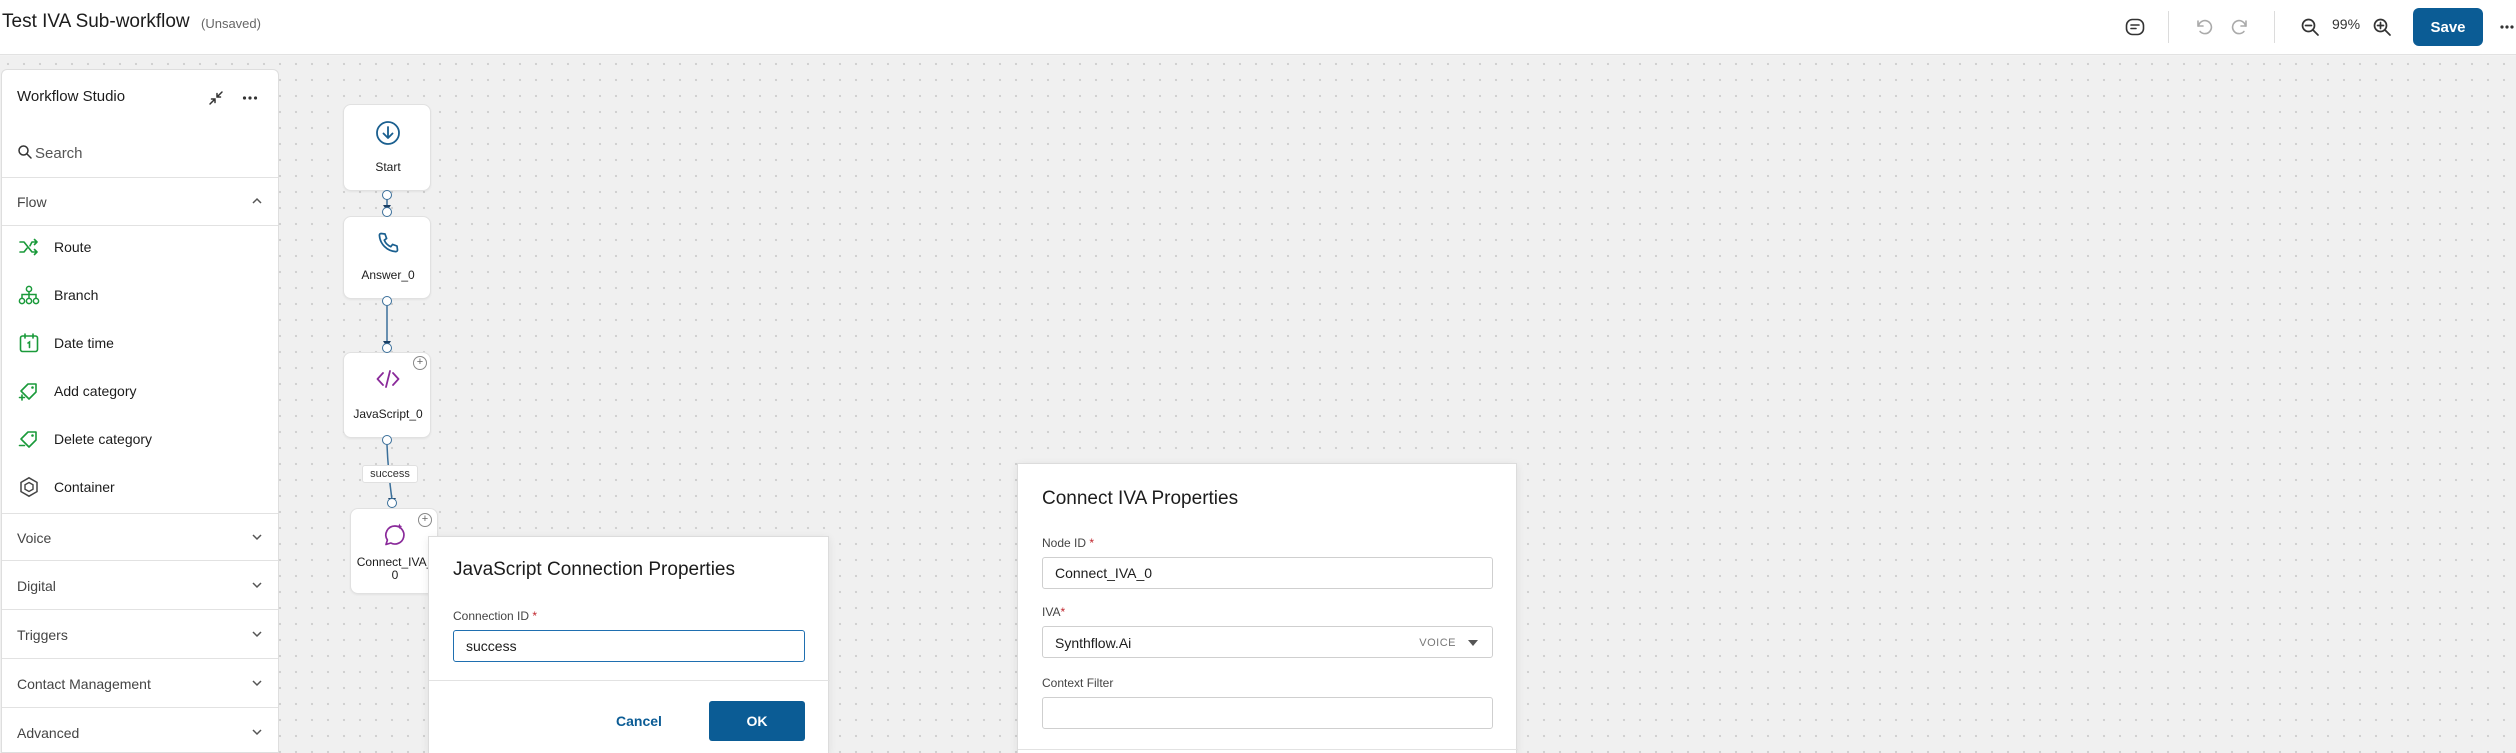  I want to click on node-start: Start, so click(387, 147).